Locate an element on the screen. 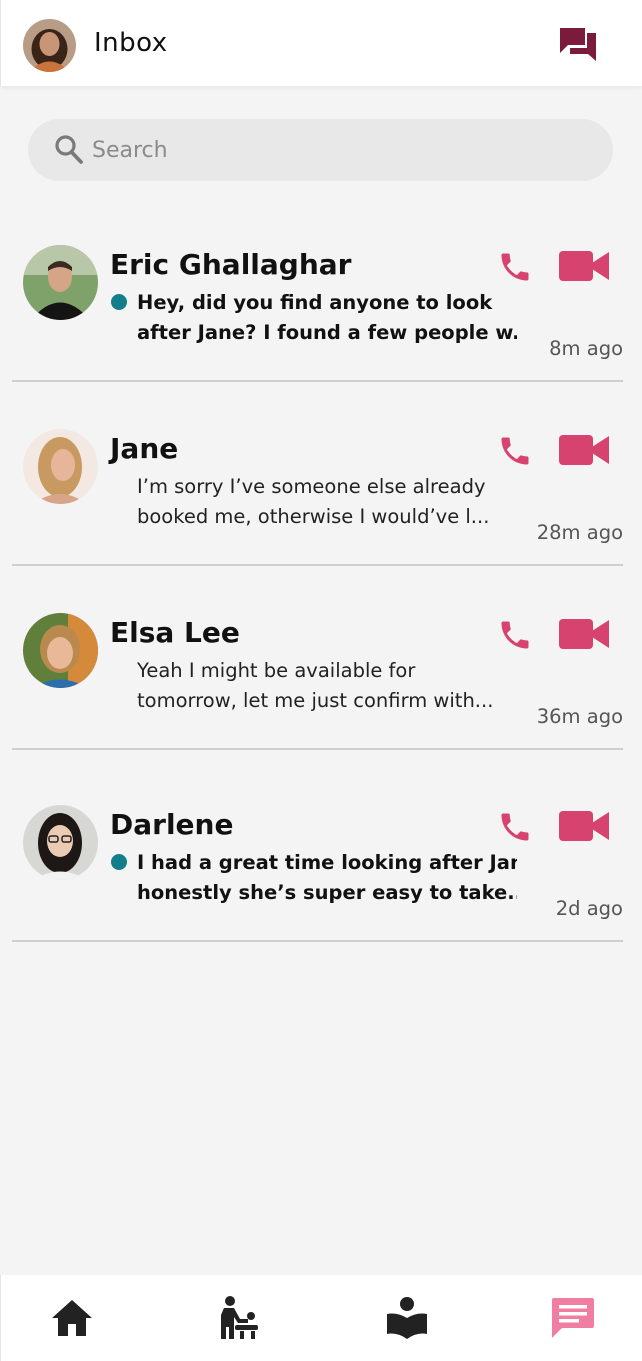 The width and height of the screenshot is (642, 1361). nav-babysitting is located at coordinates (239, 1318).